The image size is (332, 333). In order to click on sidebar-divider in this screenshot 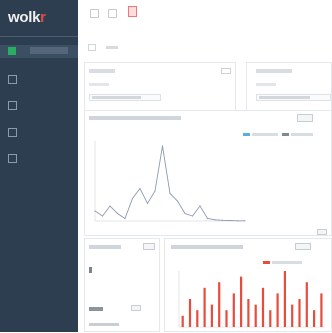, I will do `click(39, 36)`.